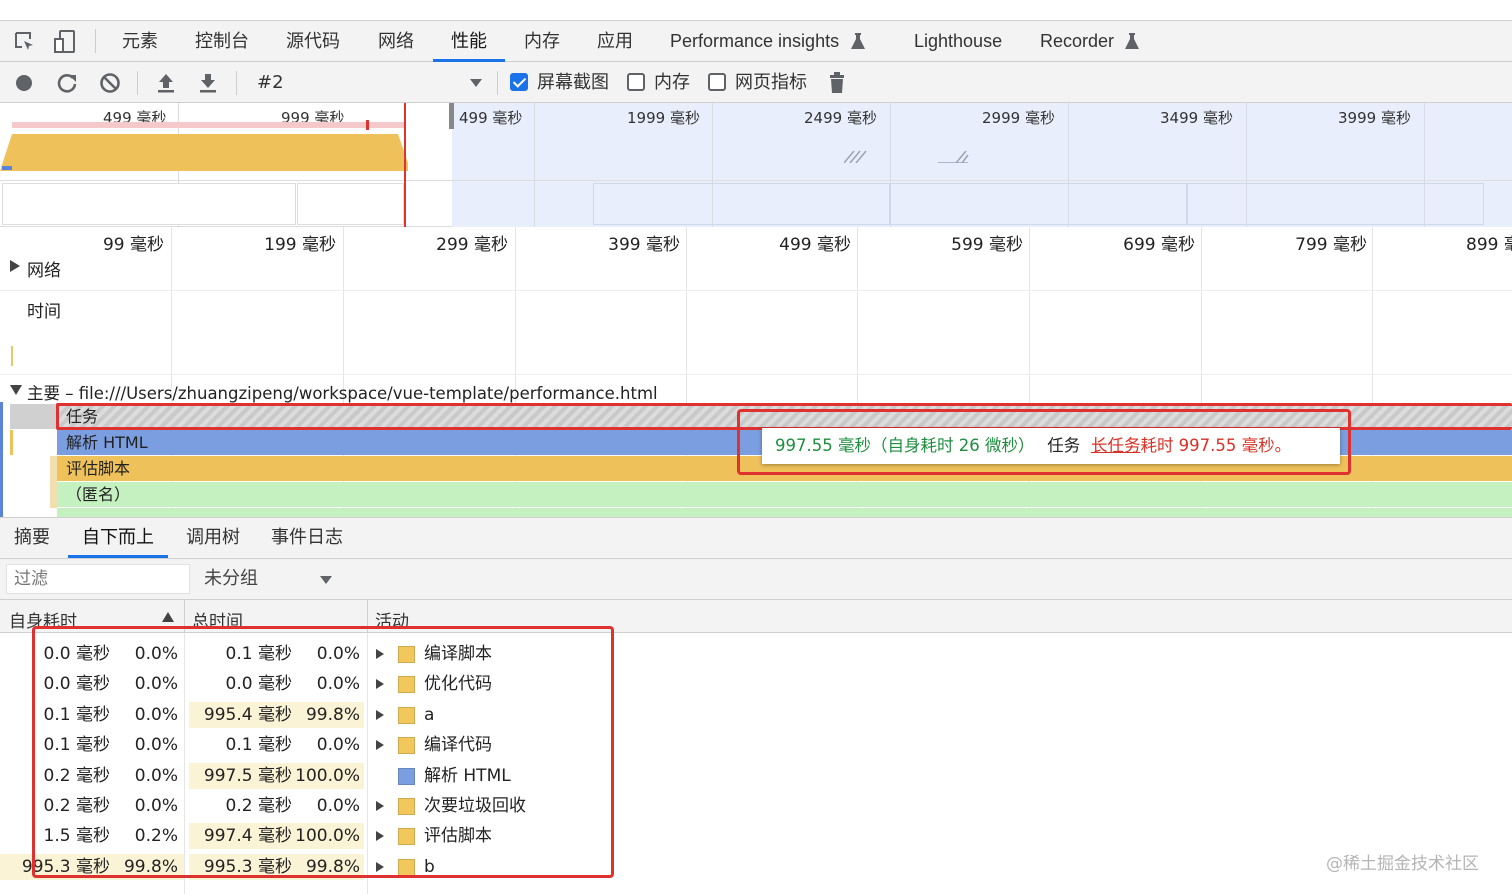 This screenshot has height=894, width=1512. I want to click on ruler-tick: 299 毫秒, so click(472, 245).